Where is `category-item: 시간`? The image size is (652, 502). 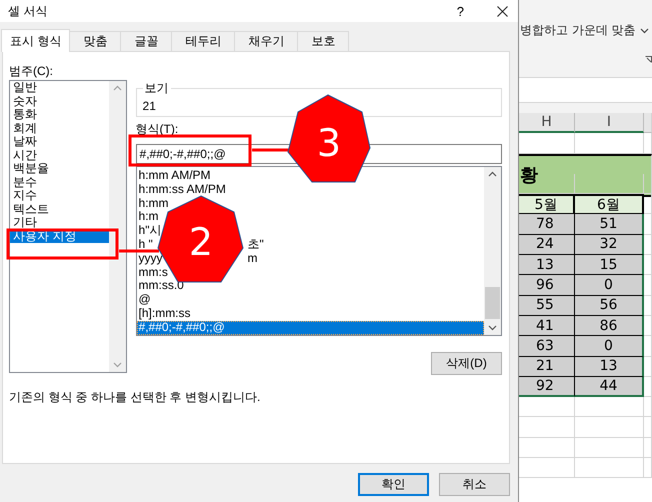
category-item: 시간 is located at coordinates (59, 155).